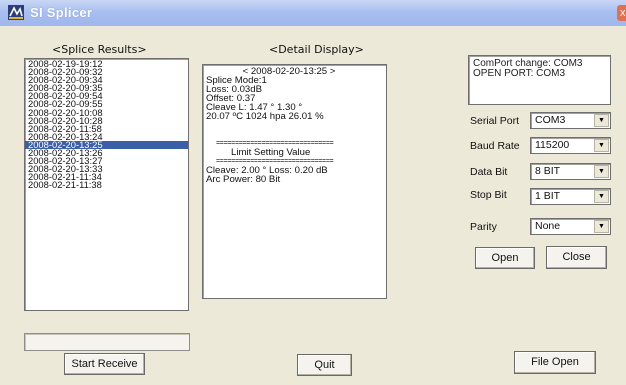 This screenshot has width=626, height=385. Describe the element at coordinates (552, 145) in the screenshot. I see `baud-rate-value: 115200` at that location.